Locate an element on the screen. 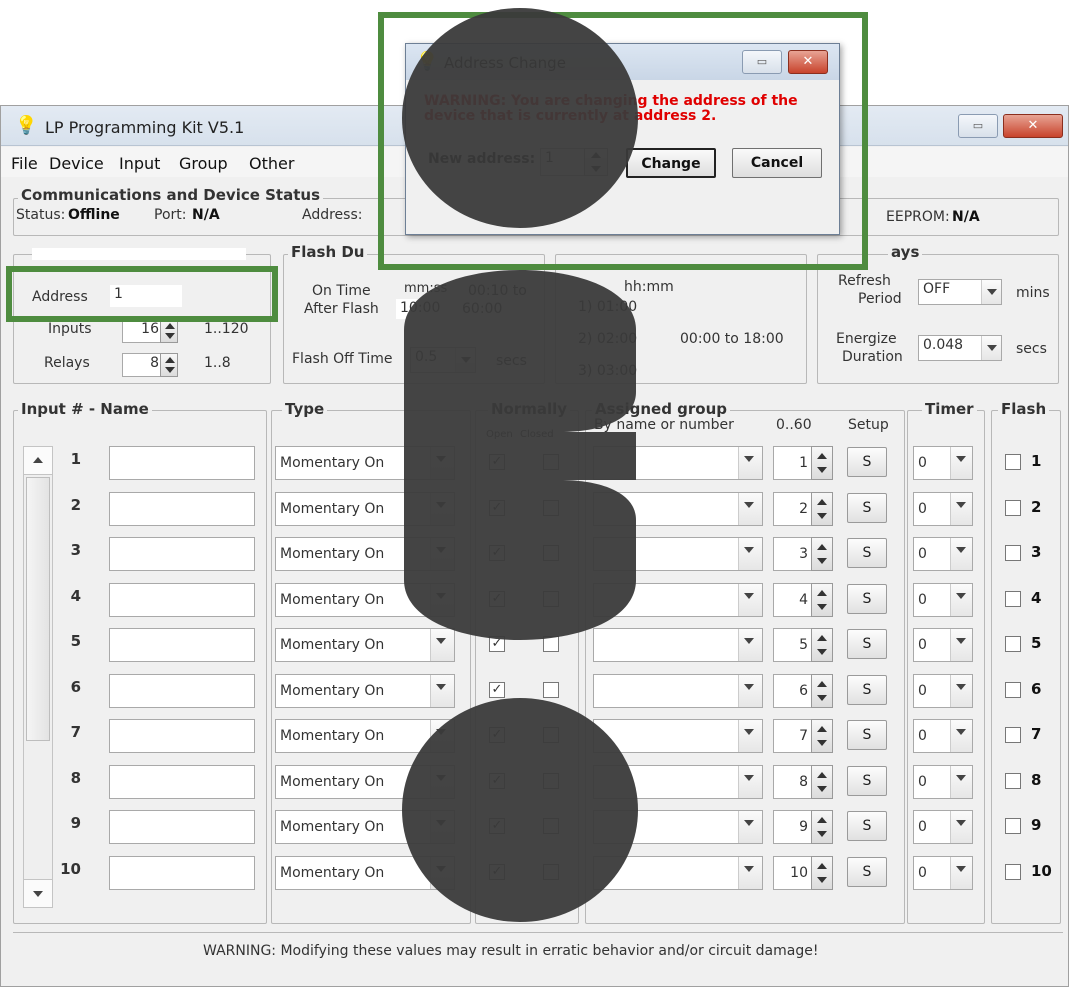  scroll-down-button is located at coordinates (38, 893).